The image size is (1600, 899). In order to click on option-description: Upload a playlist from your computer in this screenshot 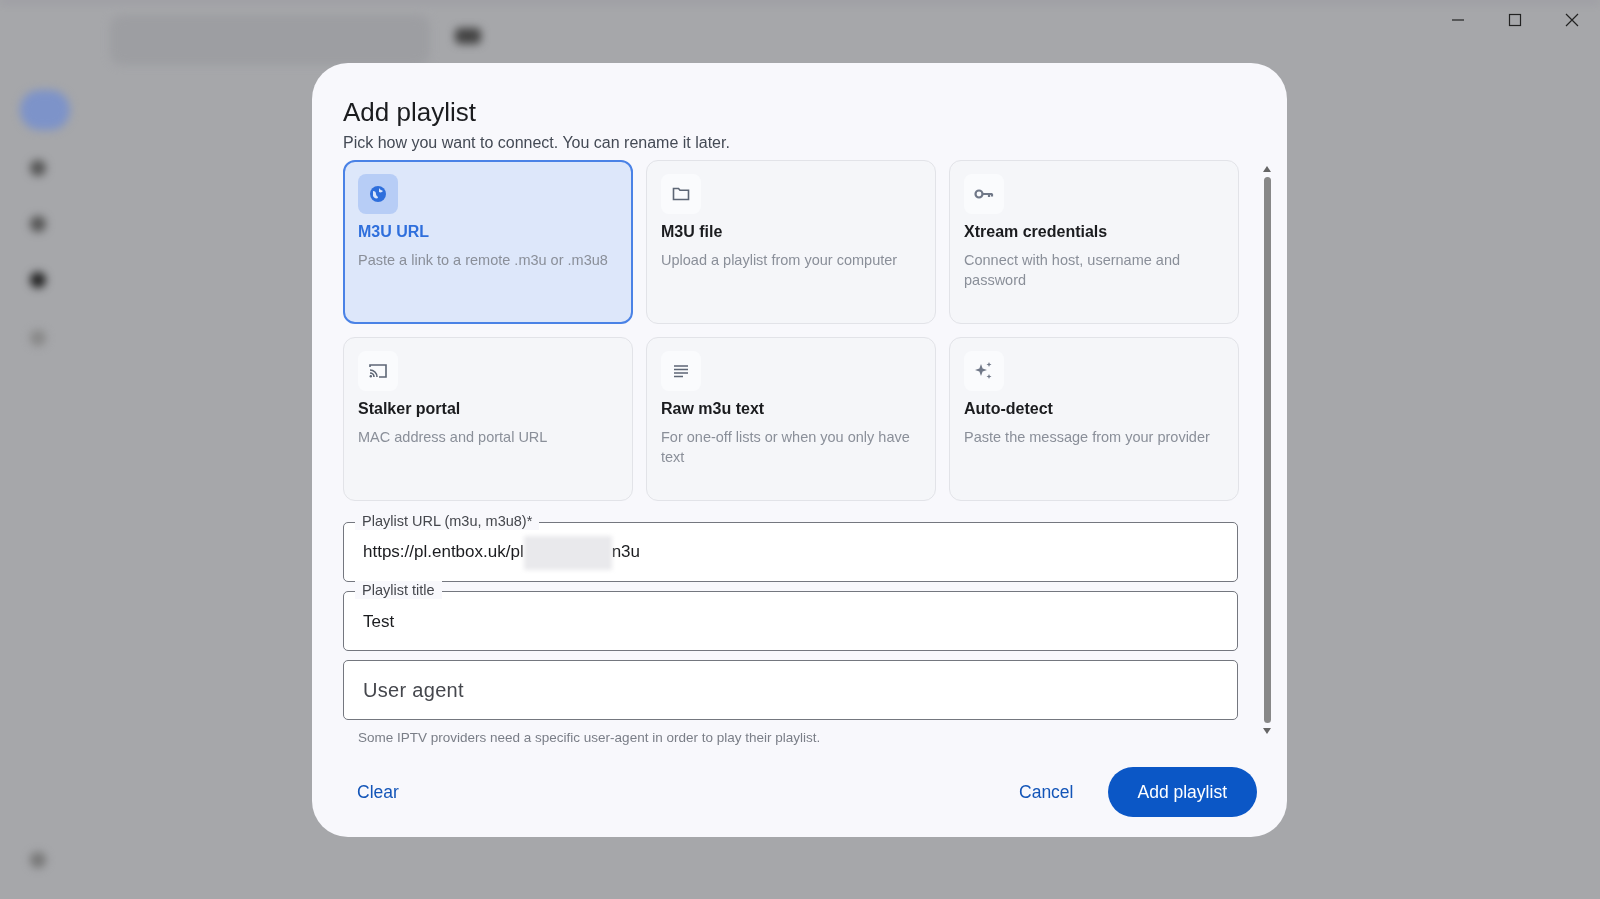, I will do `click(780, 260)`.